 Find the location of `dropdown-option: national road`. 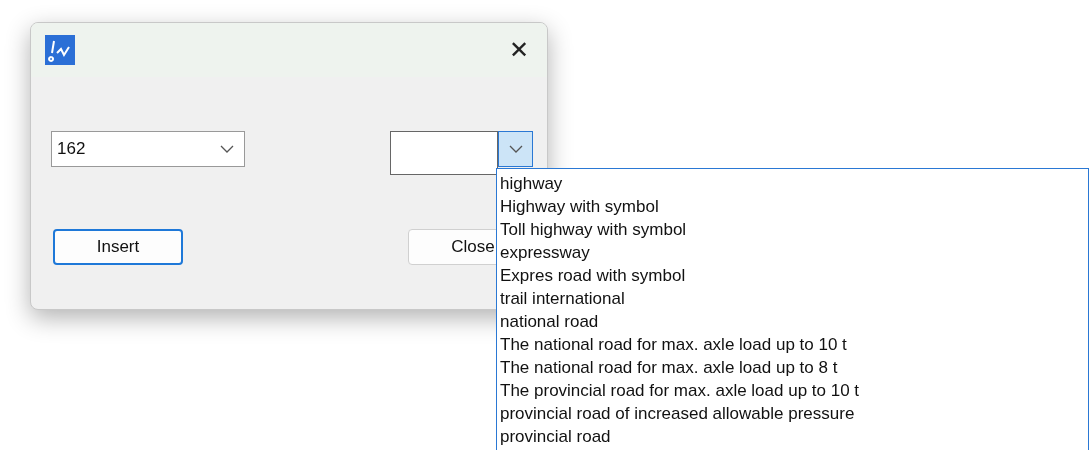

dropdown-option: national road is located at coordinates (794, 321).